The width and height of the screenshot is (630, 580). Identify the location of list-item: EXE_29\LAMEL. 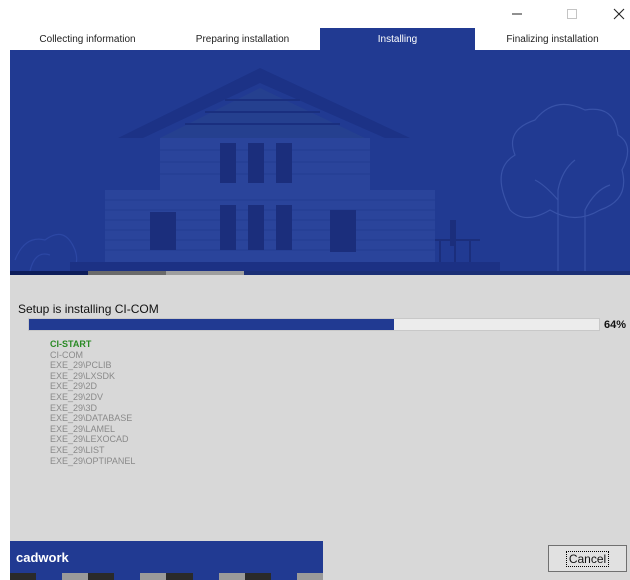
(83, 428).